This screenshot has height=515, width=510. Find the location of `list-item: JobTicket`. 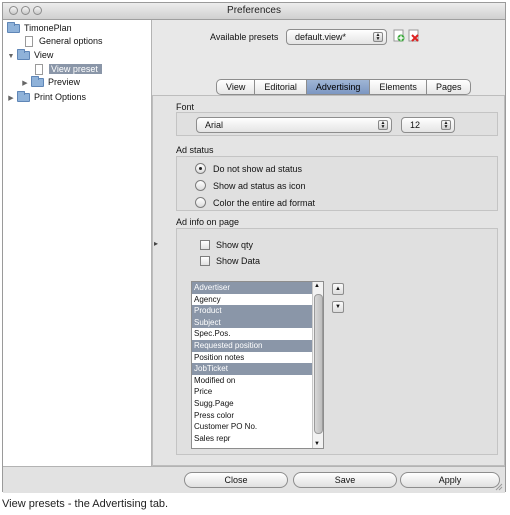

list-item: JobTicket is located at coordinates (252, 369).